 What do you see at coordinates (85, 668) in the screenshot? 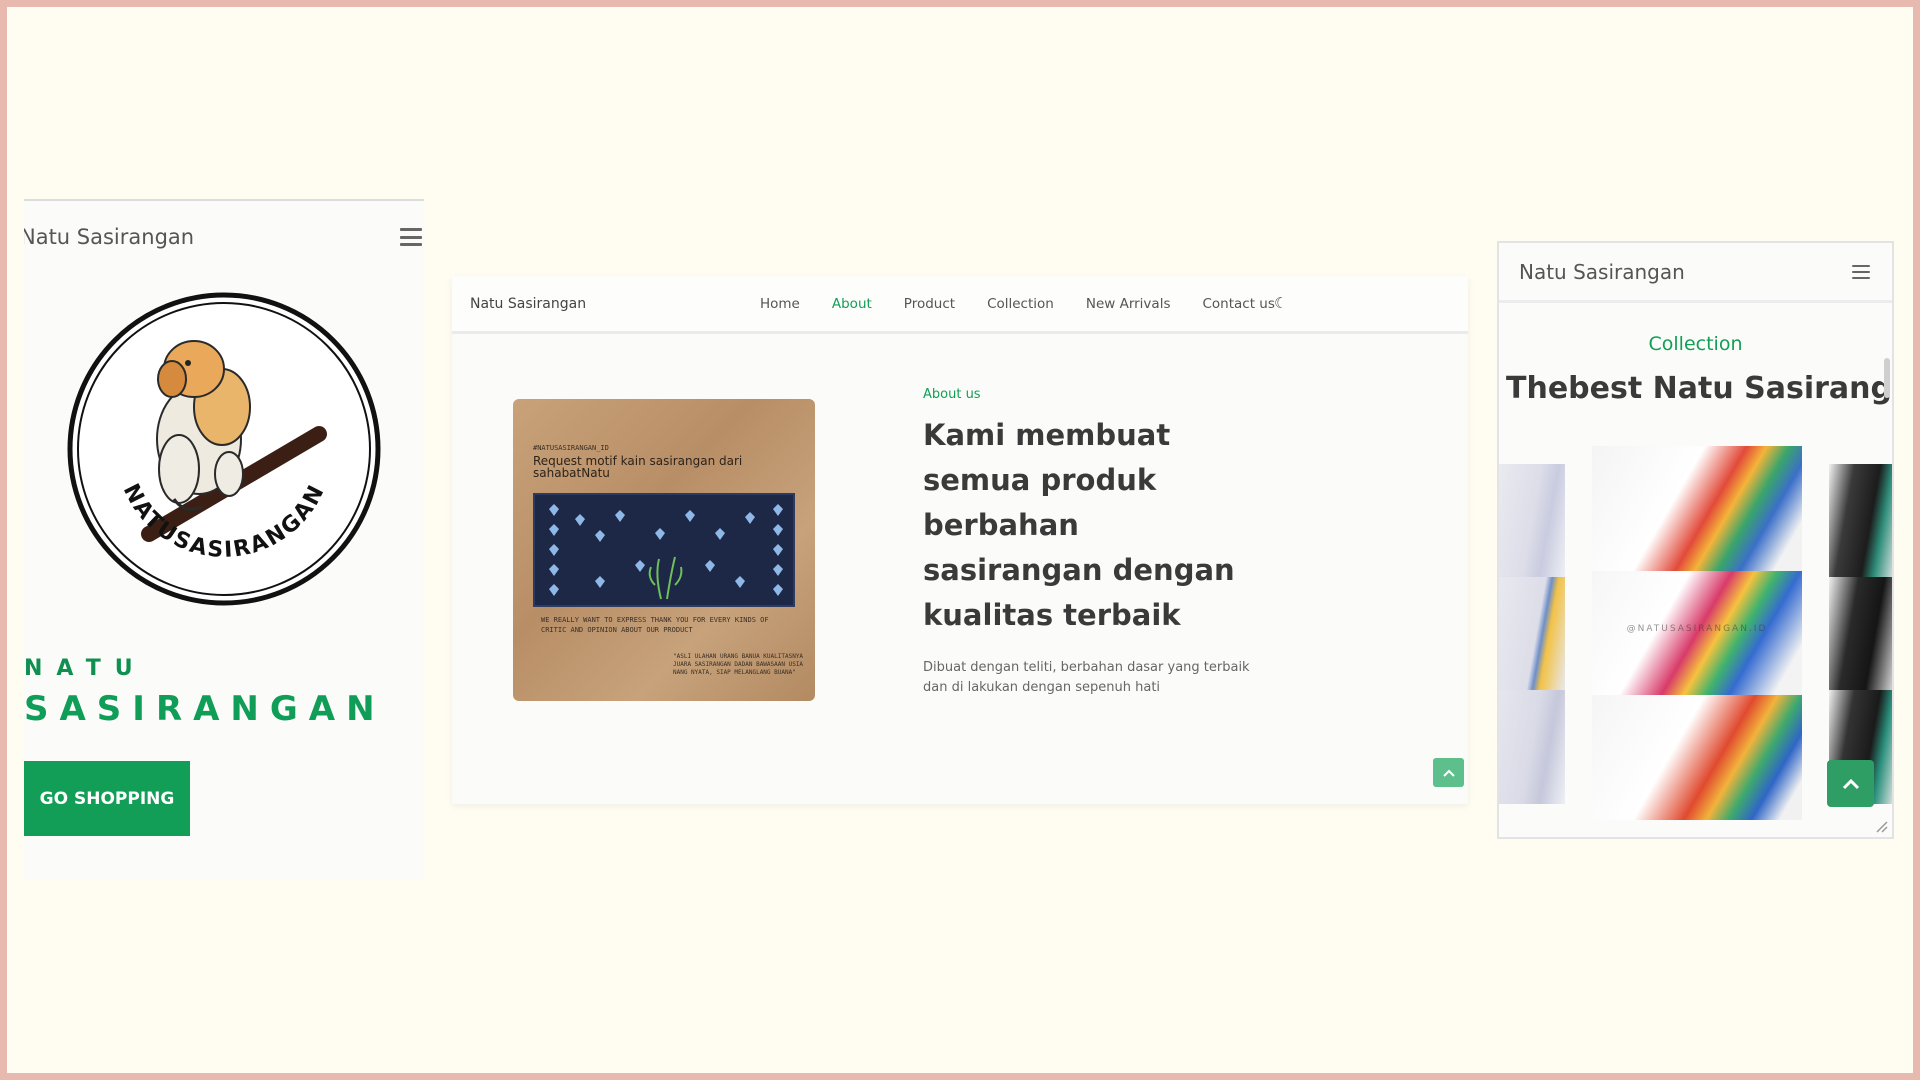
I see `hero-title-line1: NATU` at bounding box center [85, 668].